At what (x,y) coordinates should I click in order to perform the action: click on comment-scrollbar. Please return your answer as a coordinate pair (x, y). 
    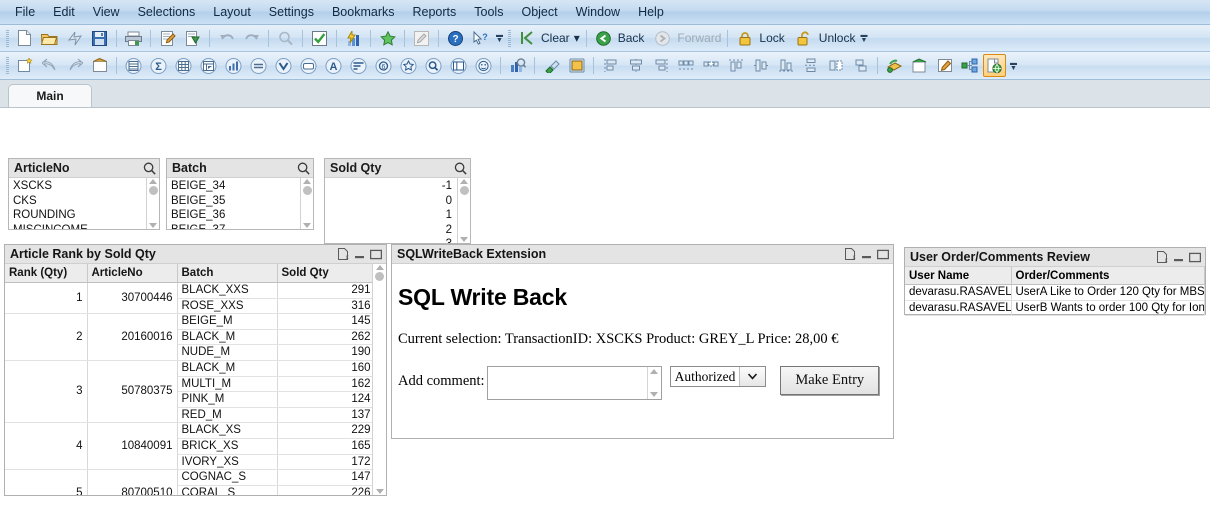
    Looking at the image, I should click on (653, 383).